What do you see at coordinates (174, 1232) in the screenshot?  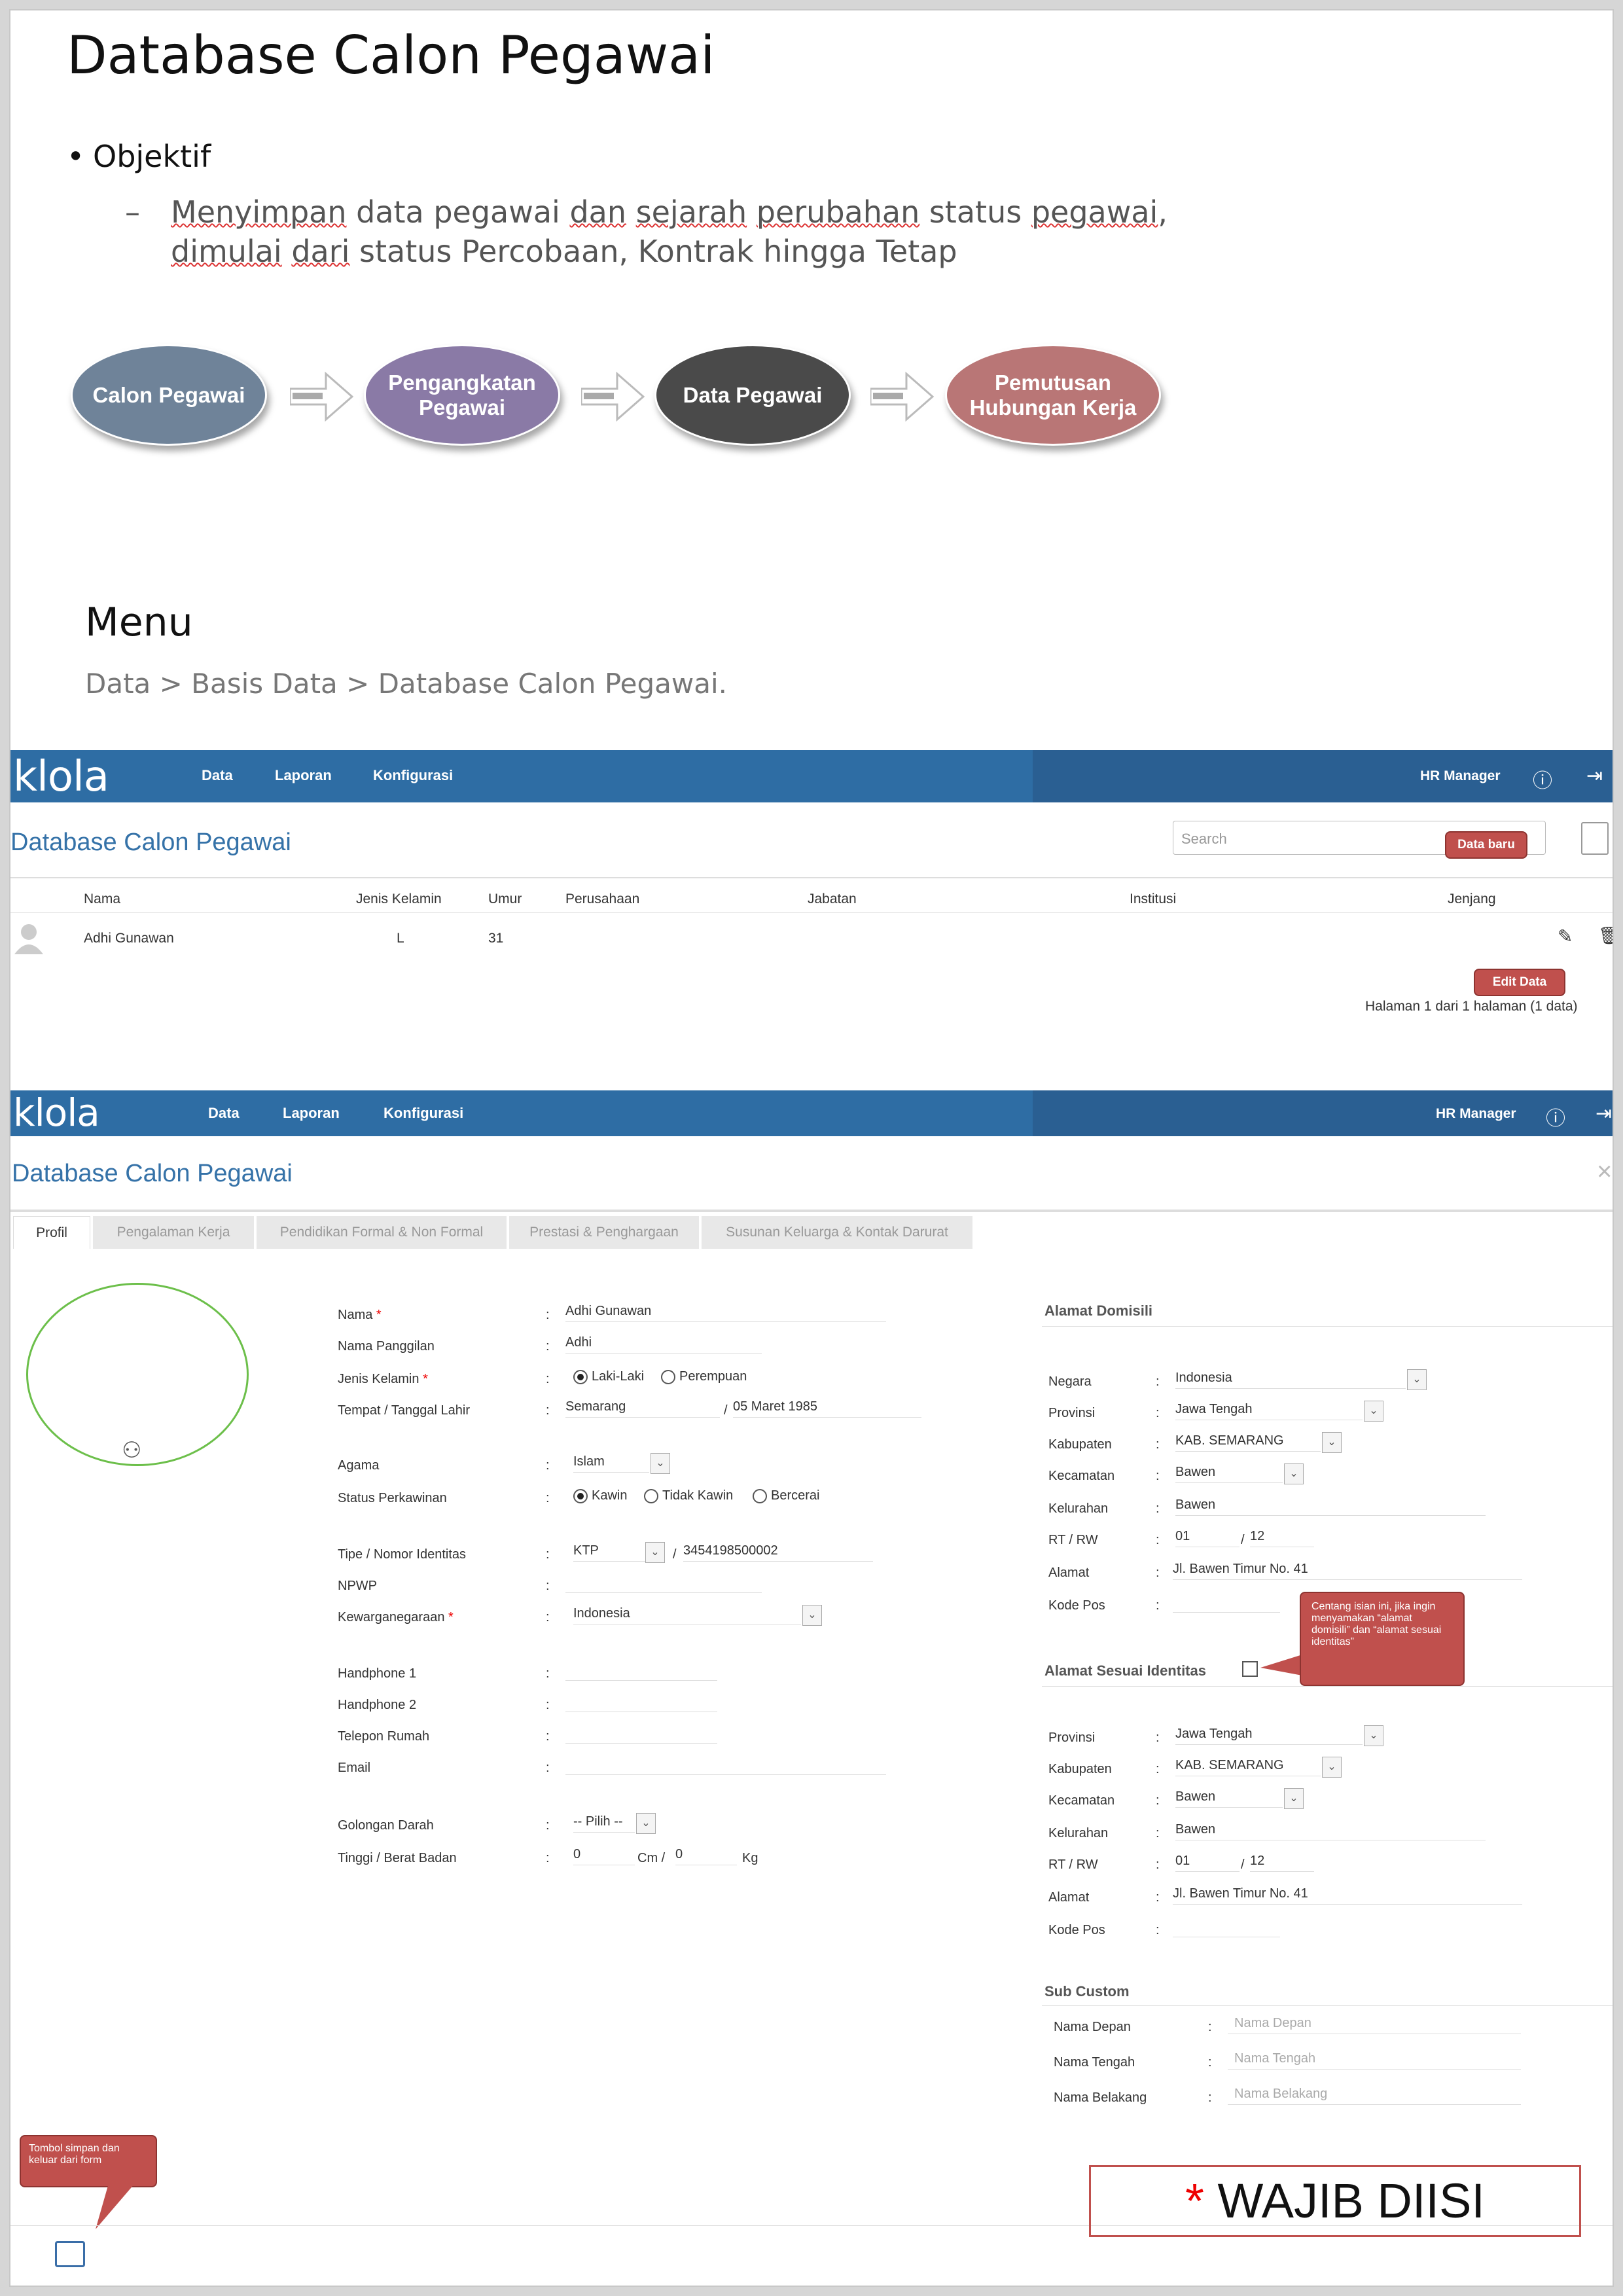 I see `tab-pengalaman-kerja: Pengalaman Kerja` at bounding box center [174, 1232].